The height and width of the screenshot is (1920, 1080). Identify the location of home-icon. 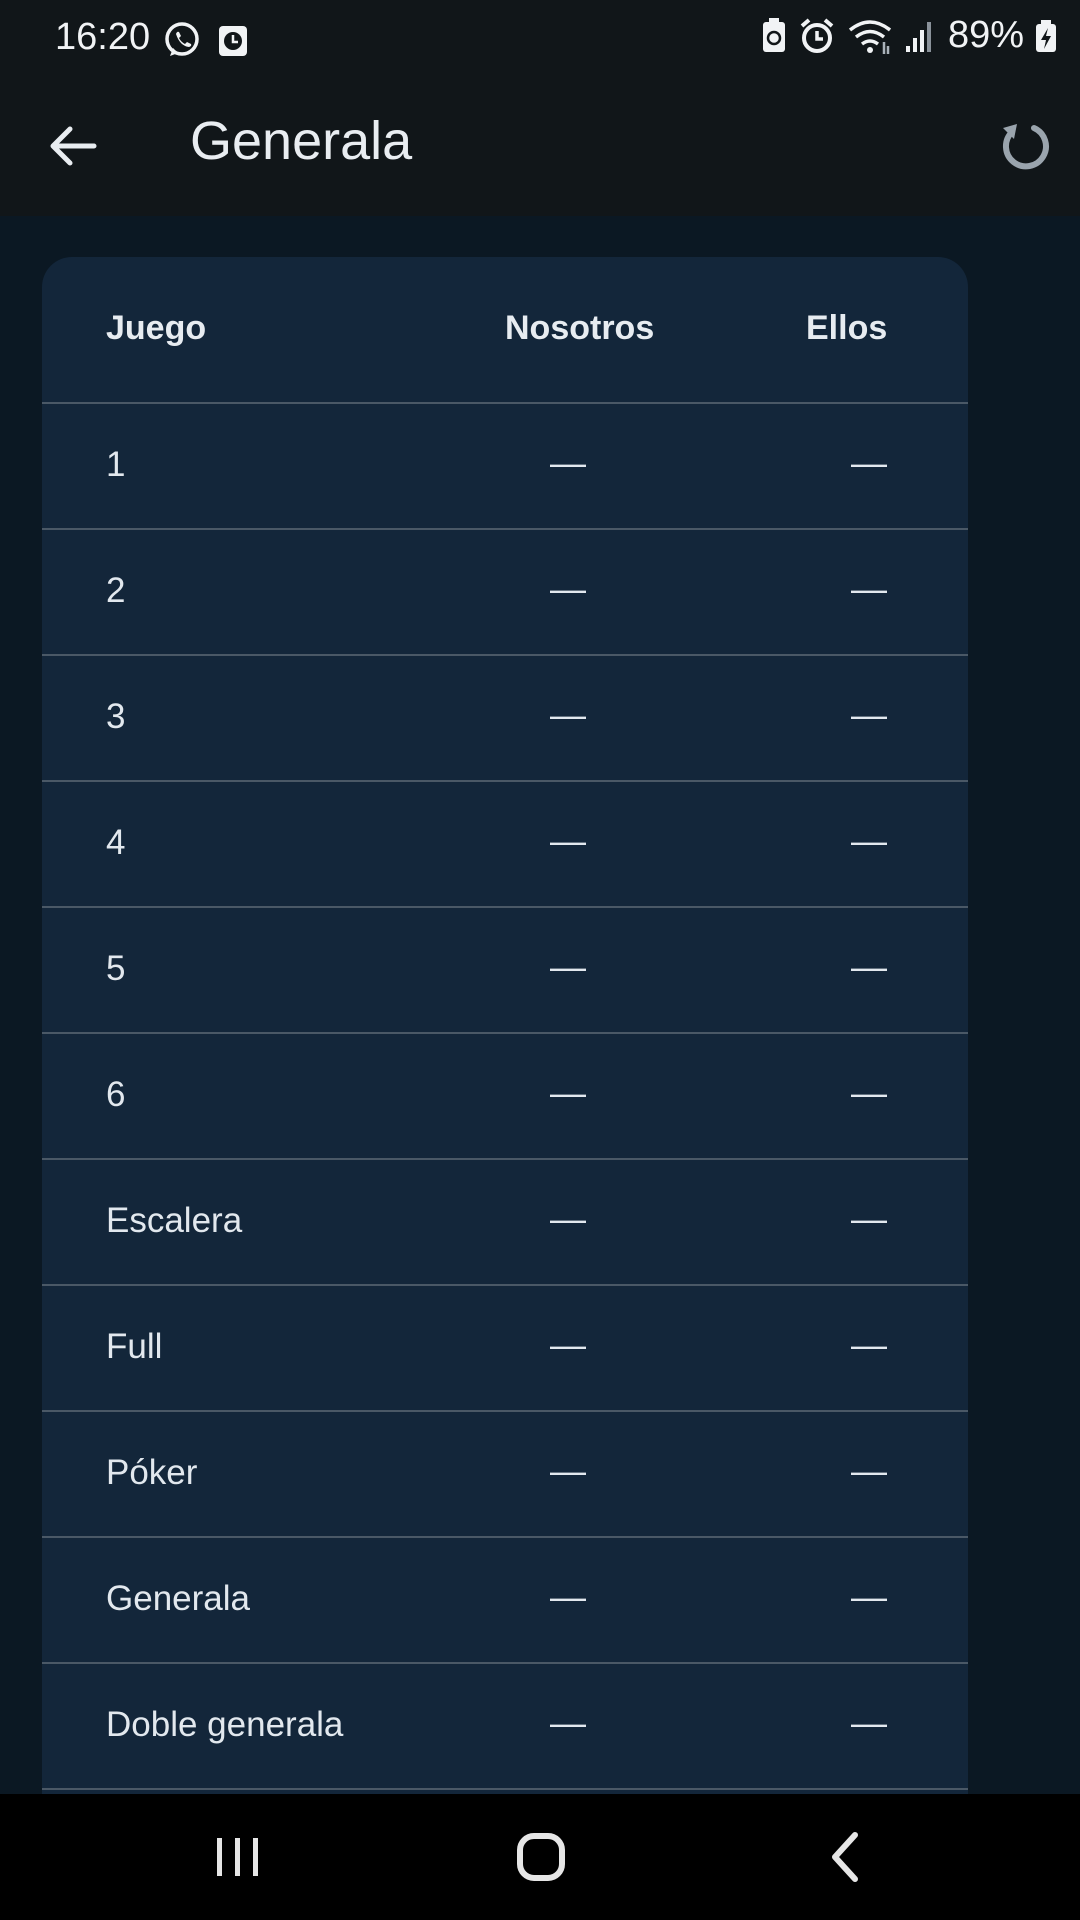
(541, 1857).